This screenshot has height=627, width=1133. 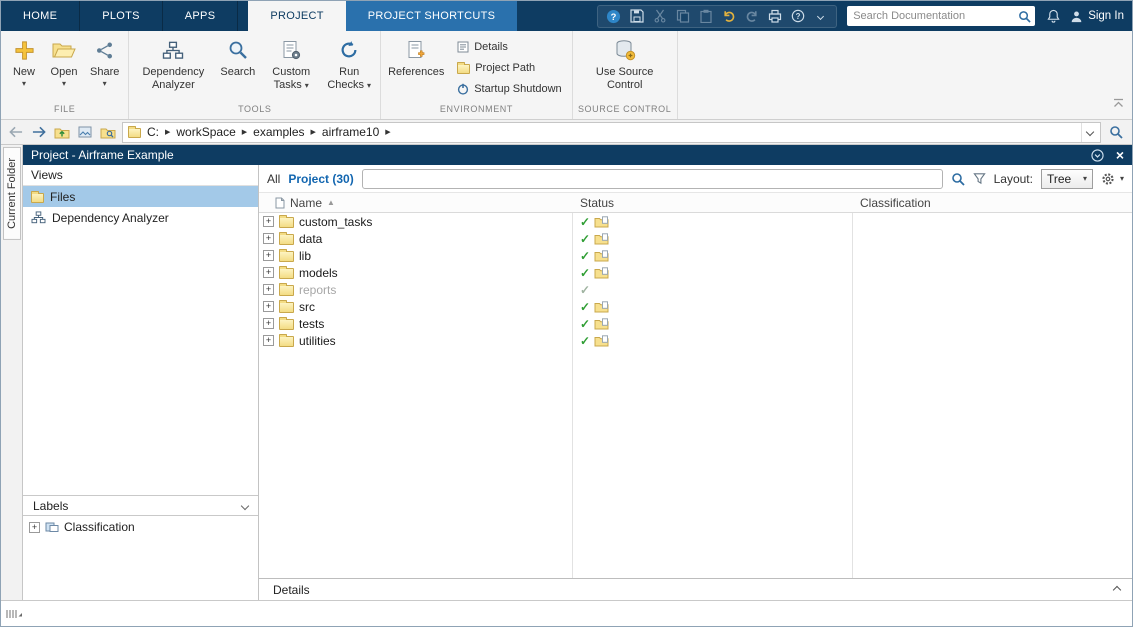 What do you see at coordinates (751, 16) in the screenshot?
I see `redo-icon` at bounding box center [751, 16].